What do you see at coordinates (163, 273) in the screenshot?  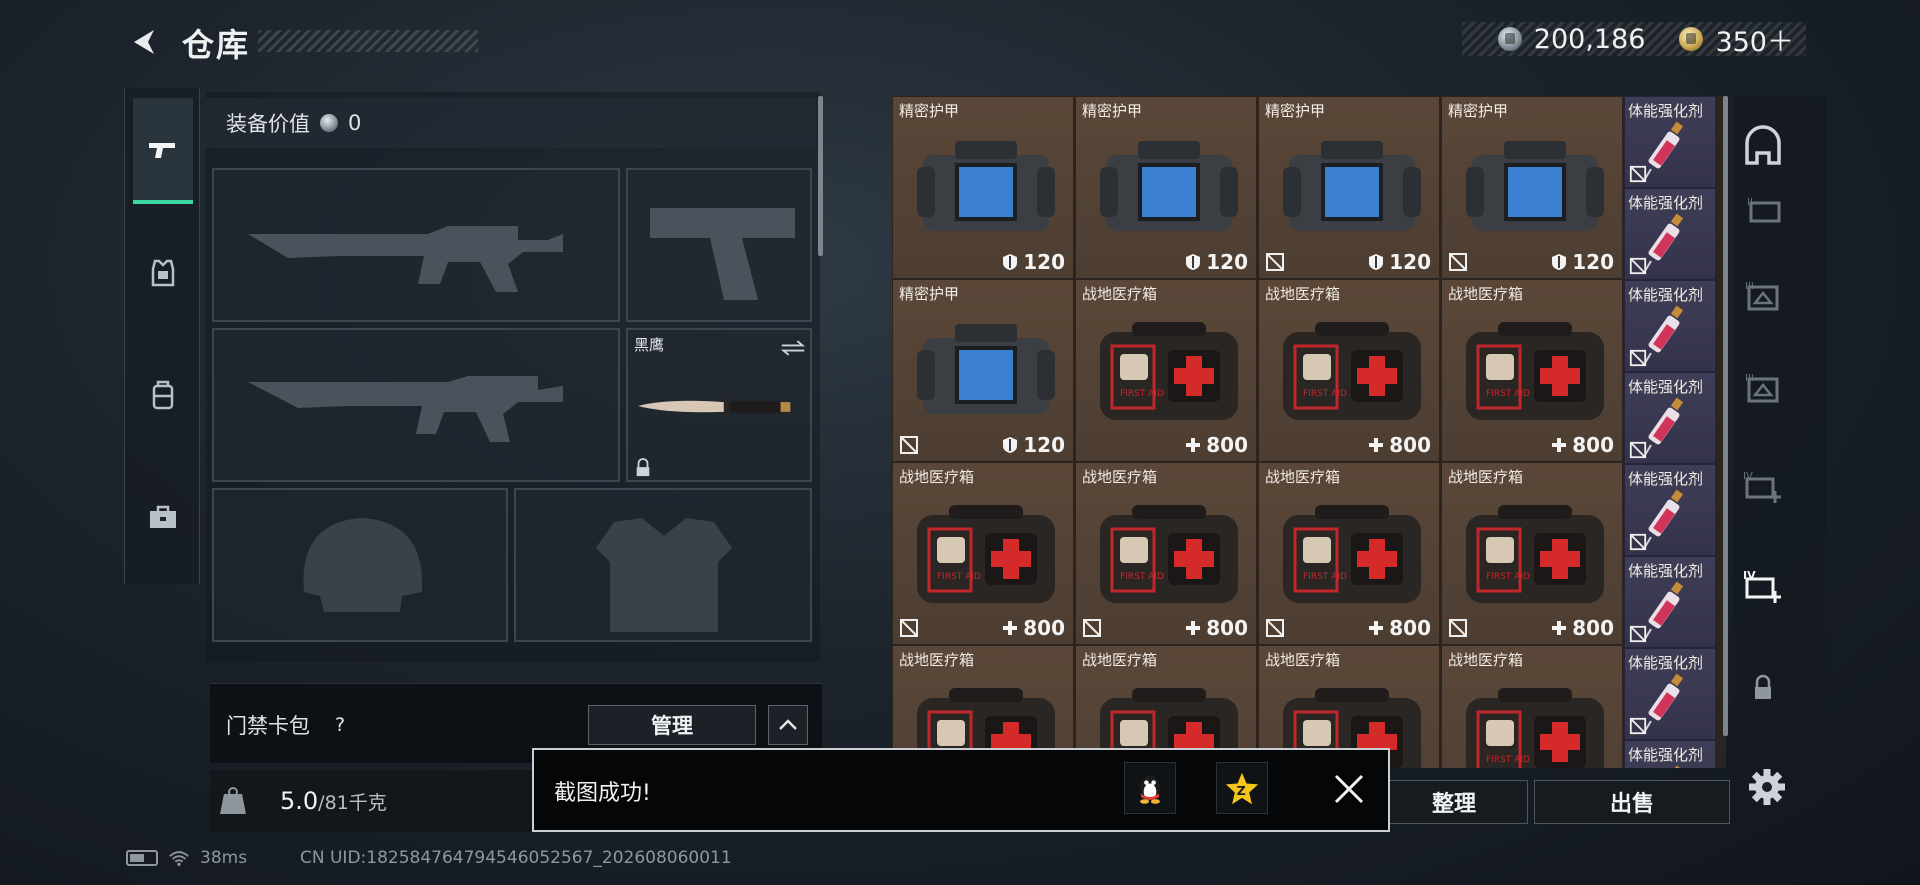 I see `tab-armor` at bounding box center [163, 273].